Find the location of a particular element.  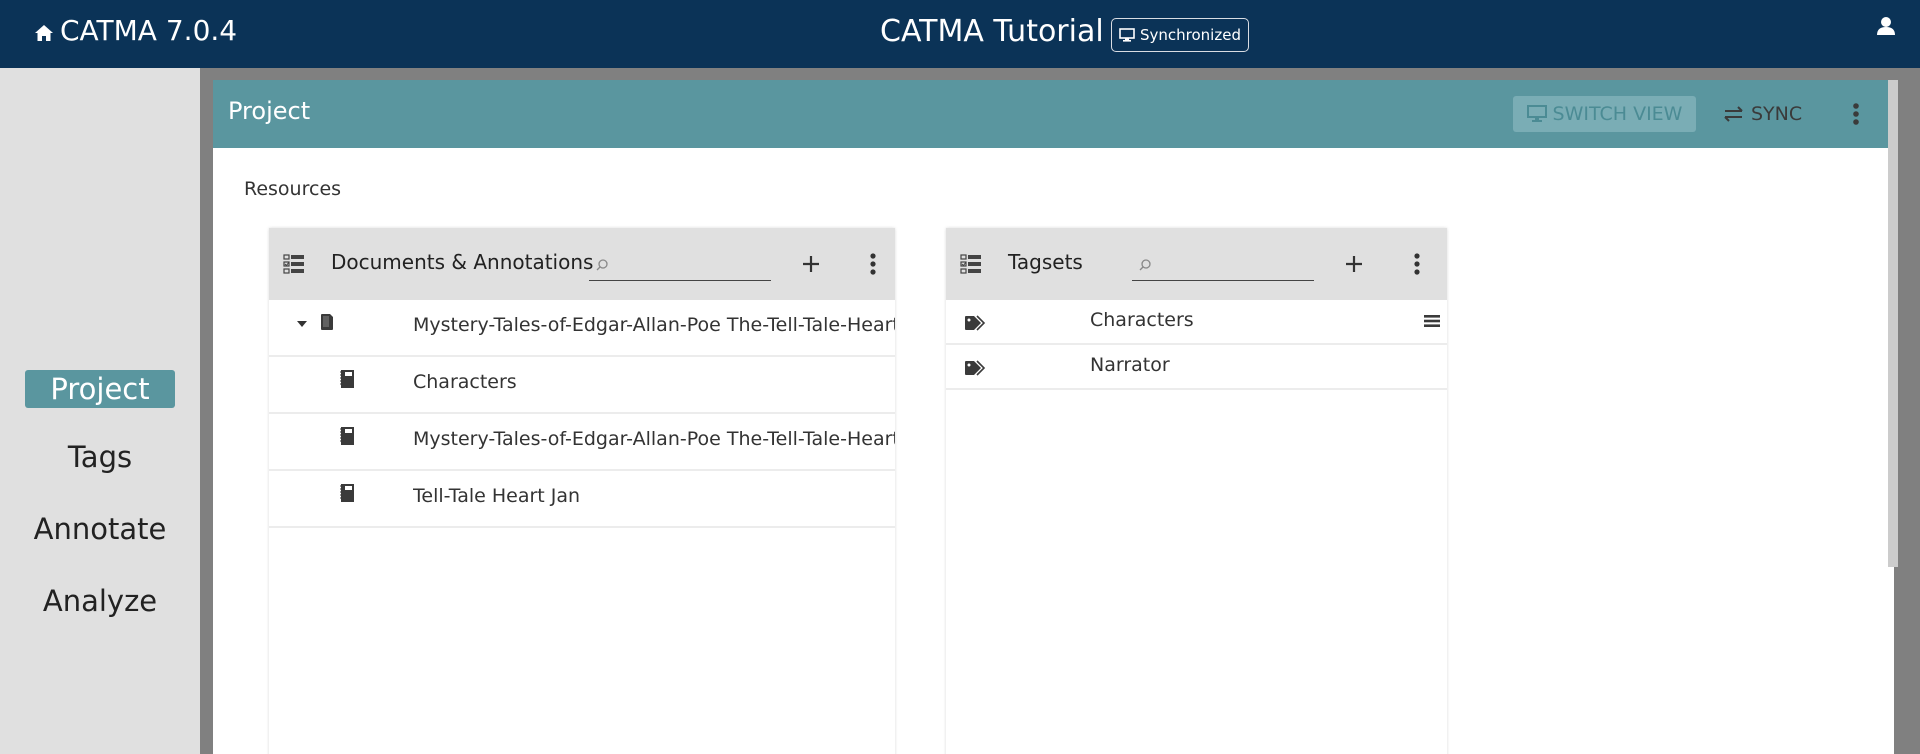

nav-item-annotate: Annotate is located at coordinates (100, 529).